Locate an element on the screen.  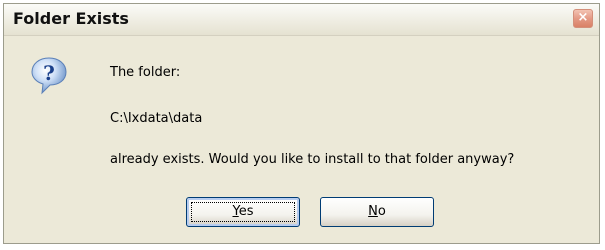
close-button: × is located at coordinates (583, 18).